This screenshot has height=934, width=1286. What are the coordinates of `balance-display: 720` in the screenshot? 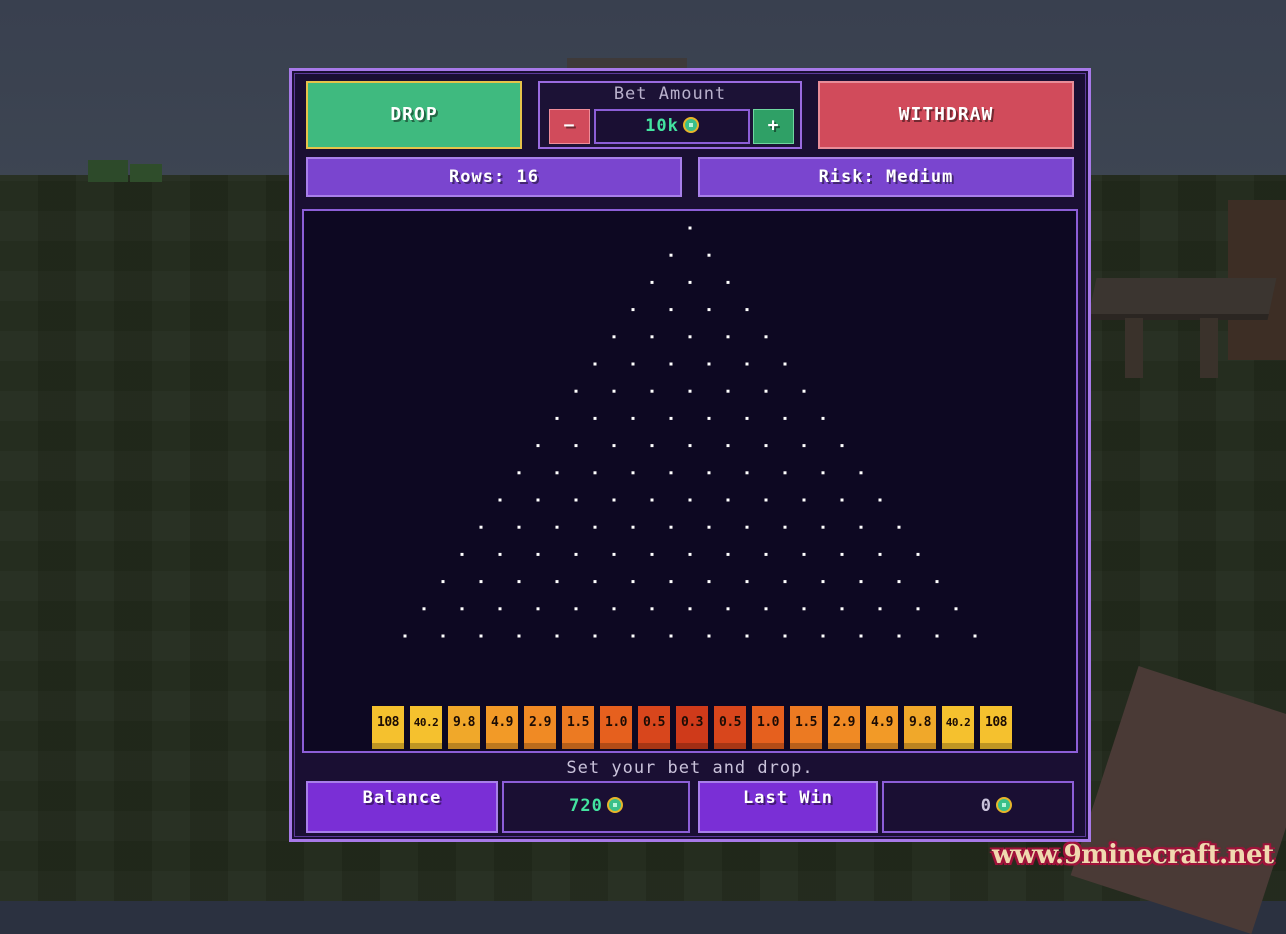 It's located at (596, 807).